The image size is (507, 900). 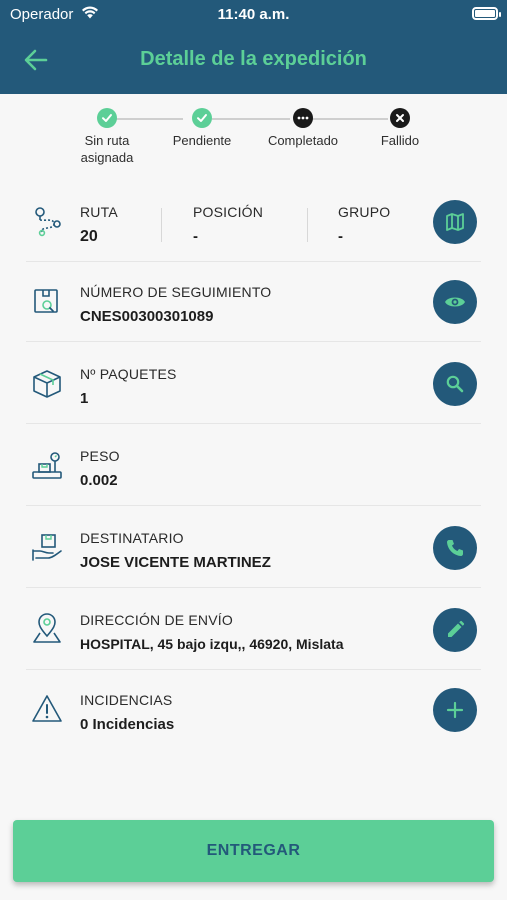 I want to click on route-row: RUTA 20 POSICIÓN - GRUPO -, so click(x=253, y=222).